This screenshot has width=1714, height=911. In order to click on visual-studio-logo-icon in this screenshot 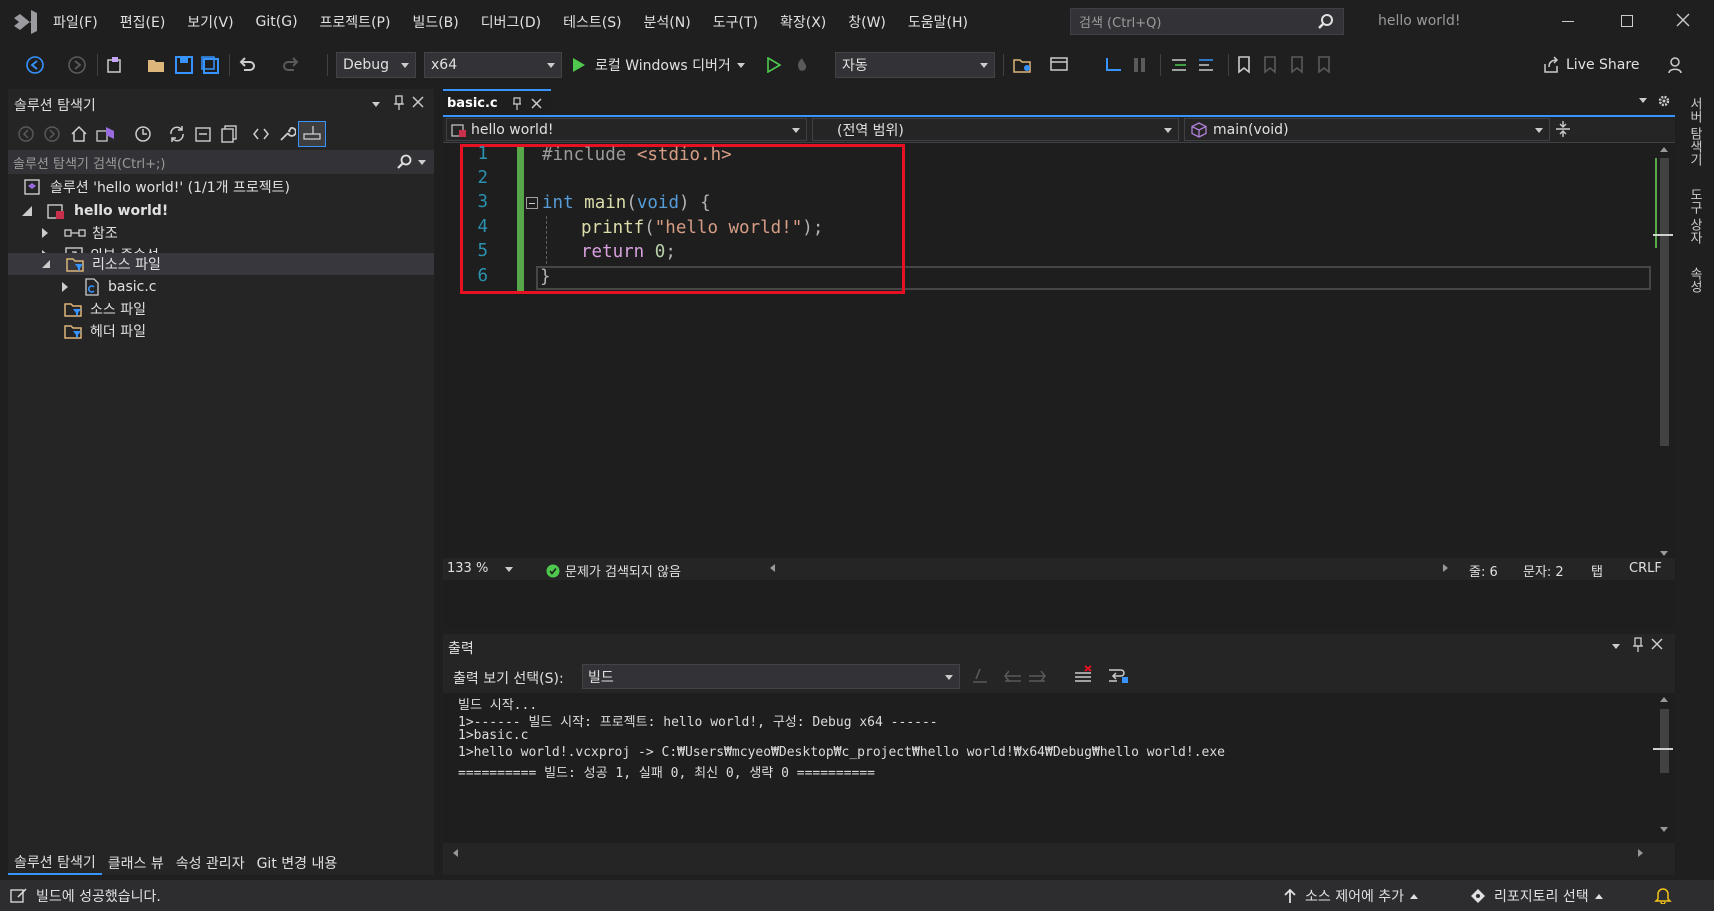, I will do `click(25, 22)`.